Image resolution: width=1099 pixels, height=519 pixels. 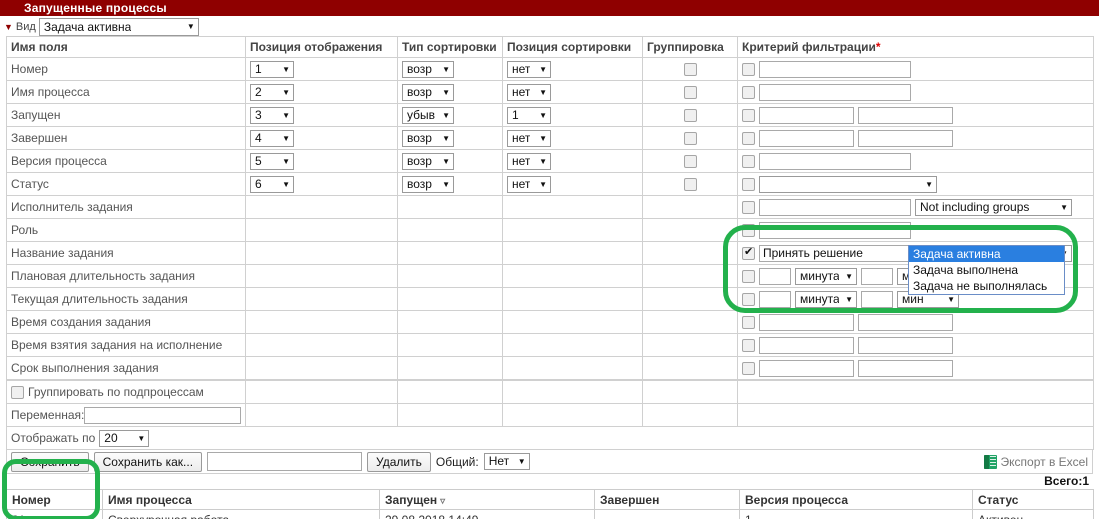 I want to click on filter-wrap, so click(x=915, y=161).